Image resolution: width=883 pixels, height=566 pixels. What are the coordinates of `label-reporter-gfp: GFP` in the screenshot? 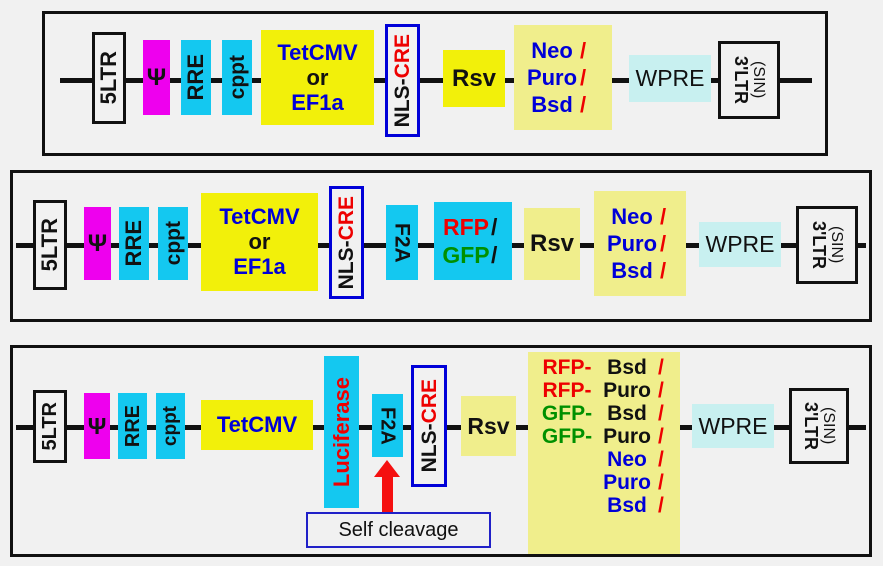 It's located at (466, 254).